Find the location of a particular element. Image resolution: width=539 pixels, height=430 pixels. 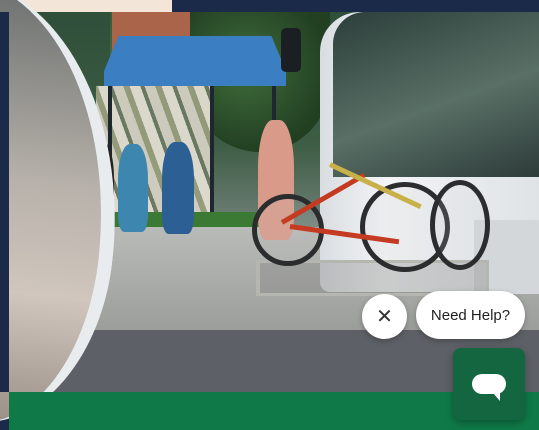

chat-bubble-icon is located at coordinates (489, 387).